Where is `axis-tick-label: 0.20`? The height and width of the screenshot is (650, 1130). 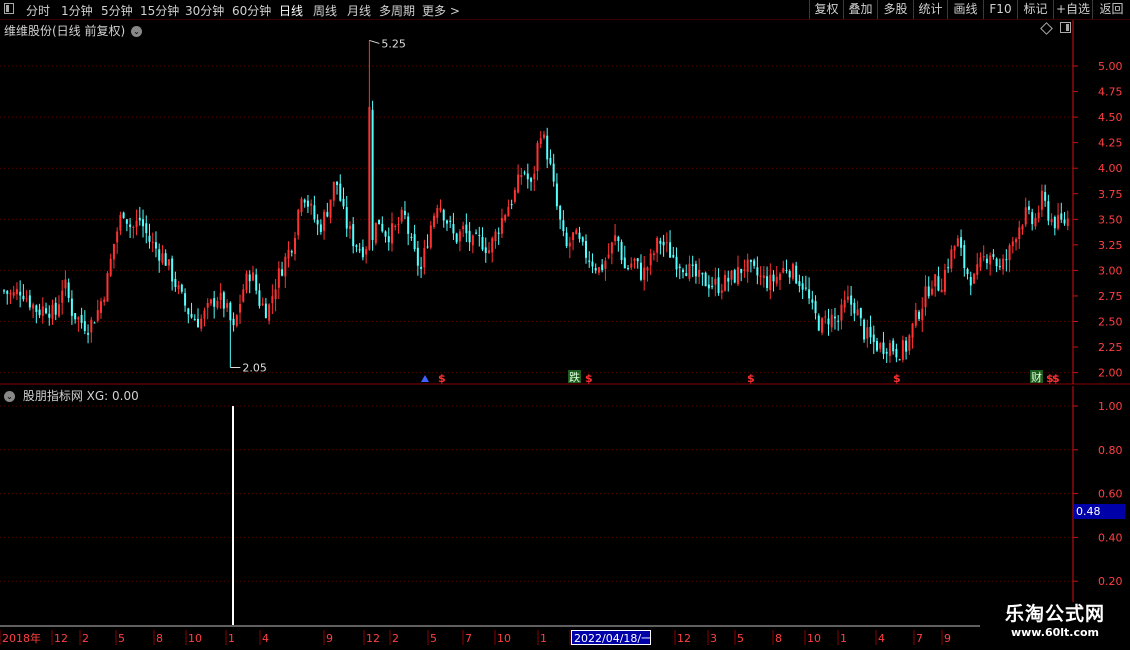
axis-tick-label: 0.20 is located at coordinates (1110, 581).